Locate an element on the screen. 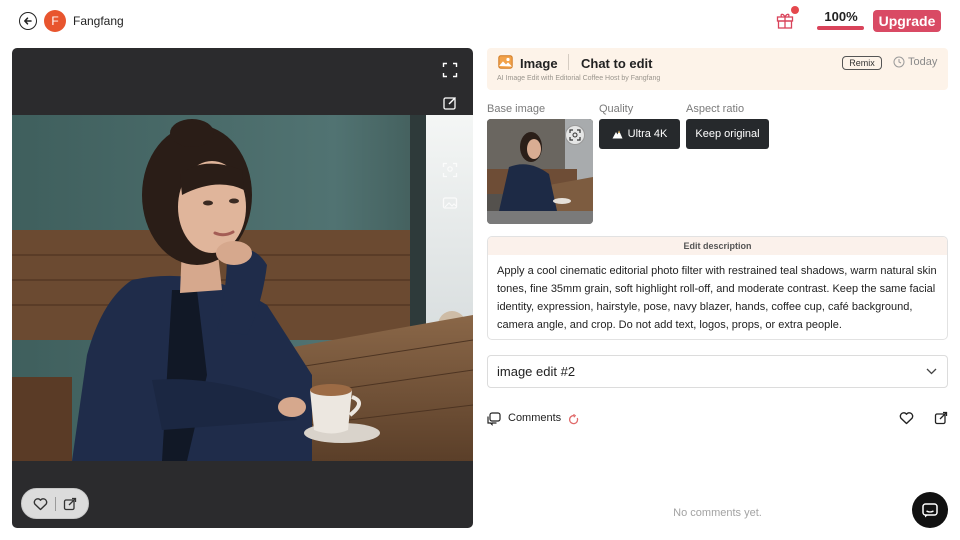 The image size is (960, 540). arrow-left-icon is located at coordinates (28, 21).